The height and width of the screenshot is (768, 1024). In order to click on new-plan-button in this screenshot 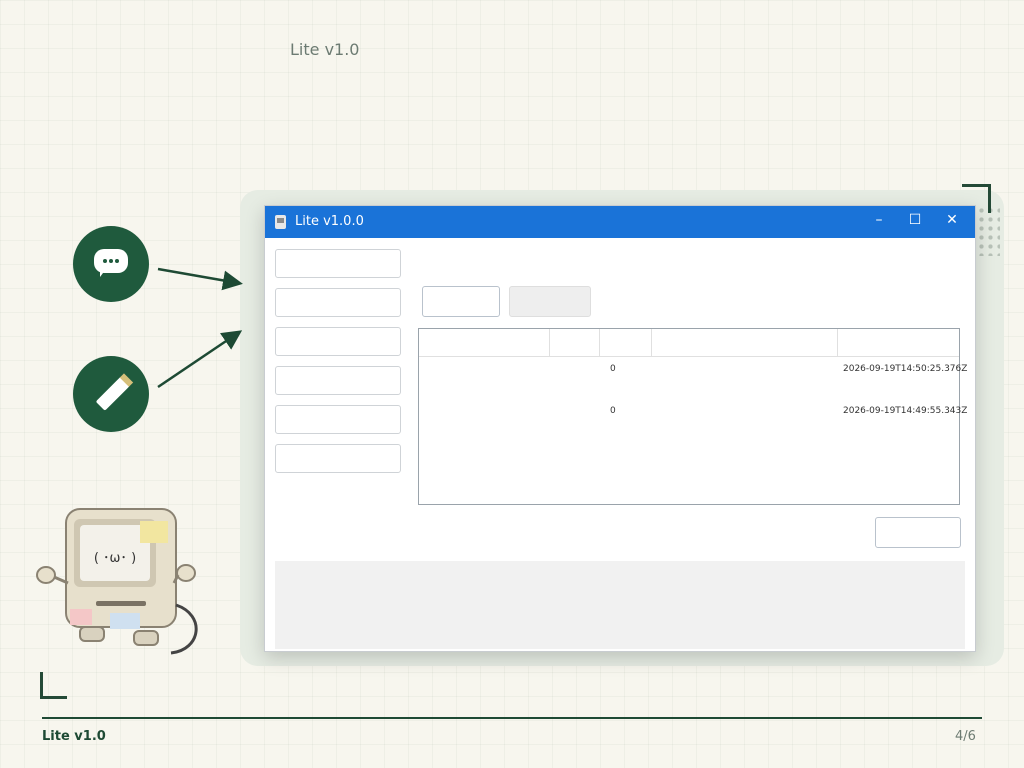, I will do `click(461, 301)`.